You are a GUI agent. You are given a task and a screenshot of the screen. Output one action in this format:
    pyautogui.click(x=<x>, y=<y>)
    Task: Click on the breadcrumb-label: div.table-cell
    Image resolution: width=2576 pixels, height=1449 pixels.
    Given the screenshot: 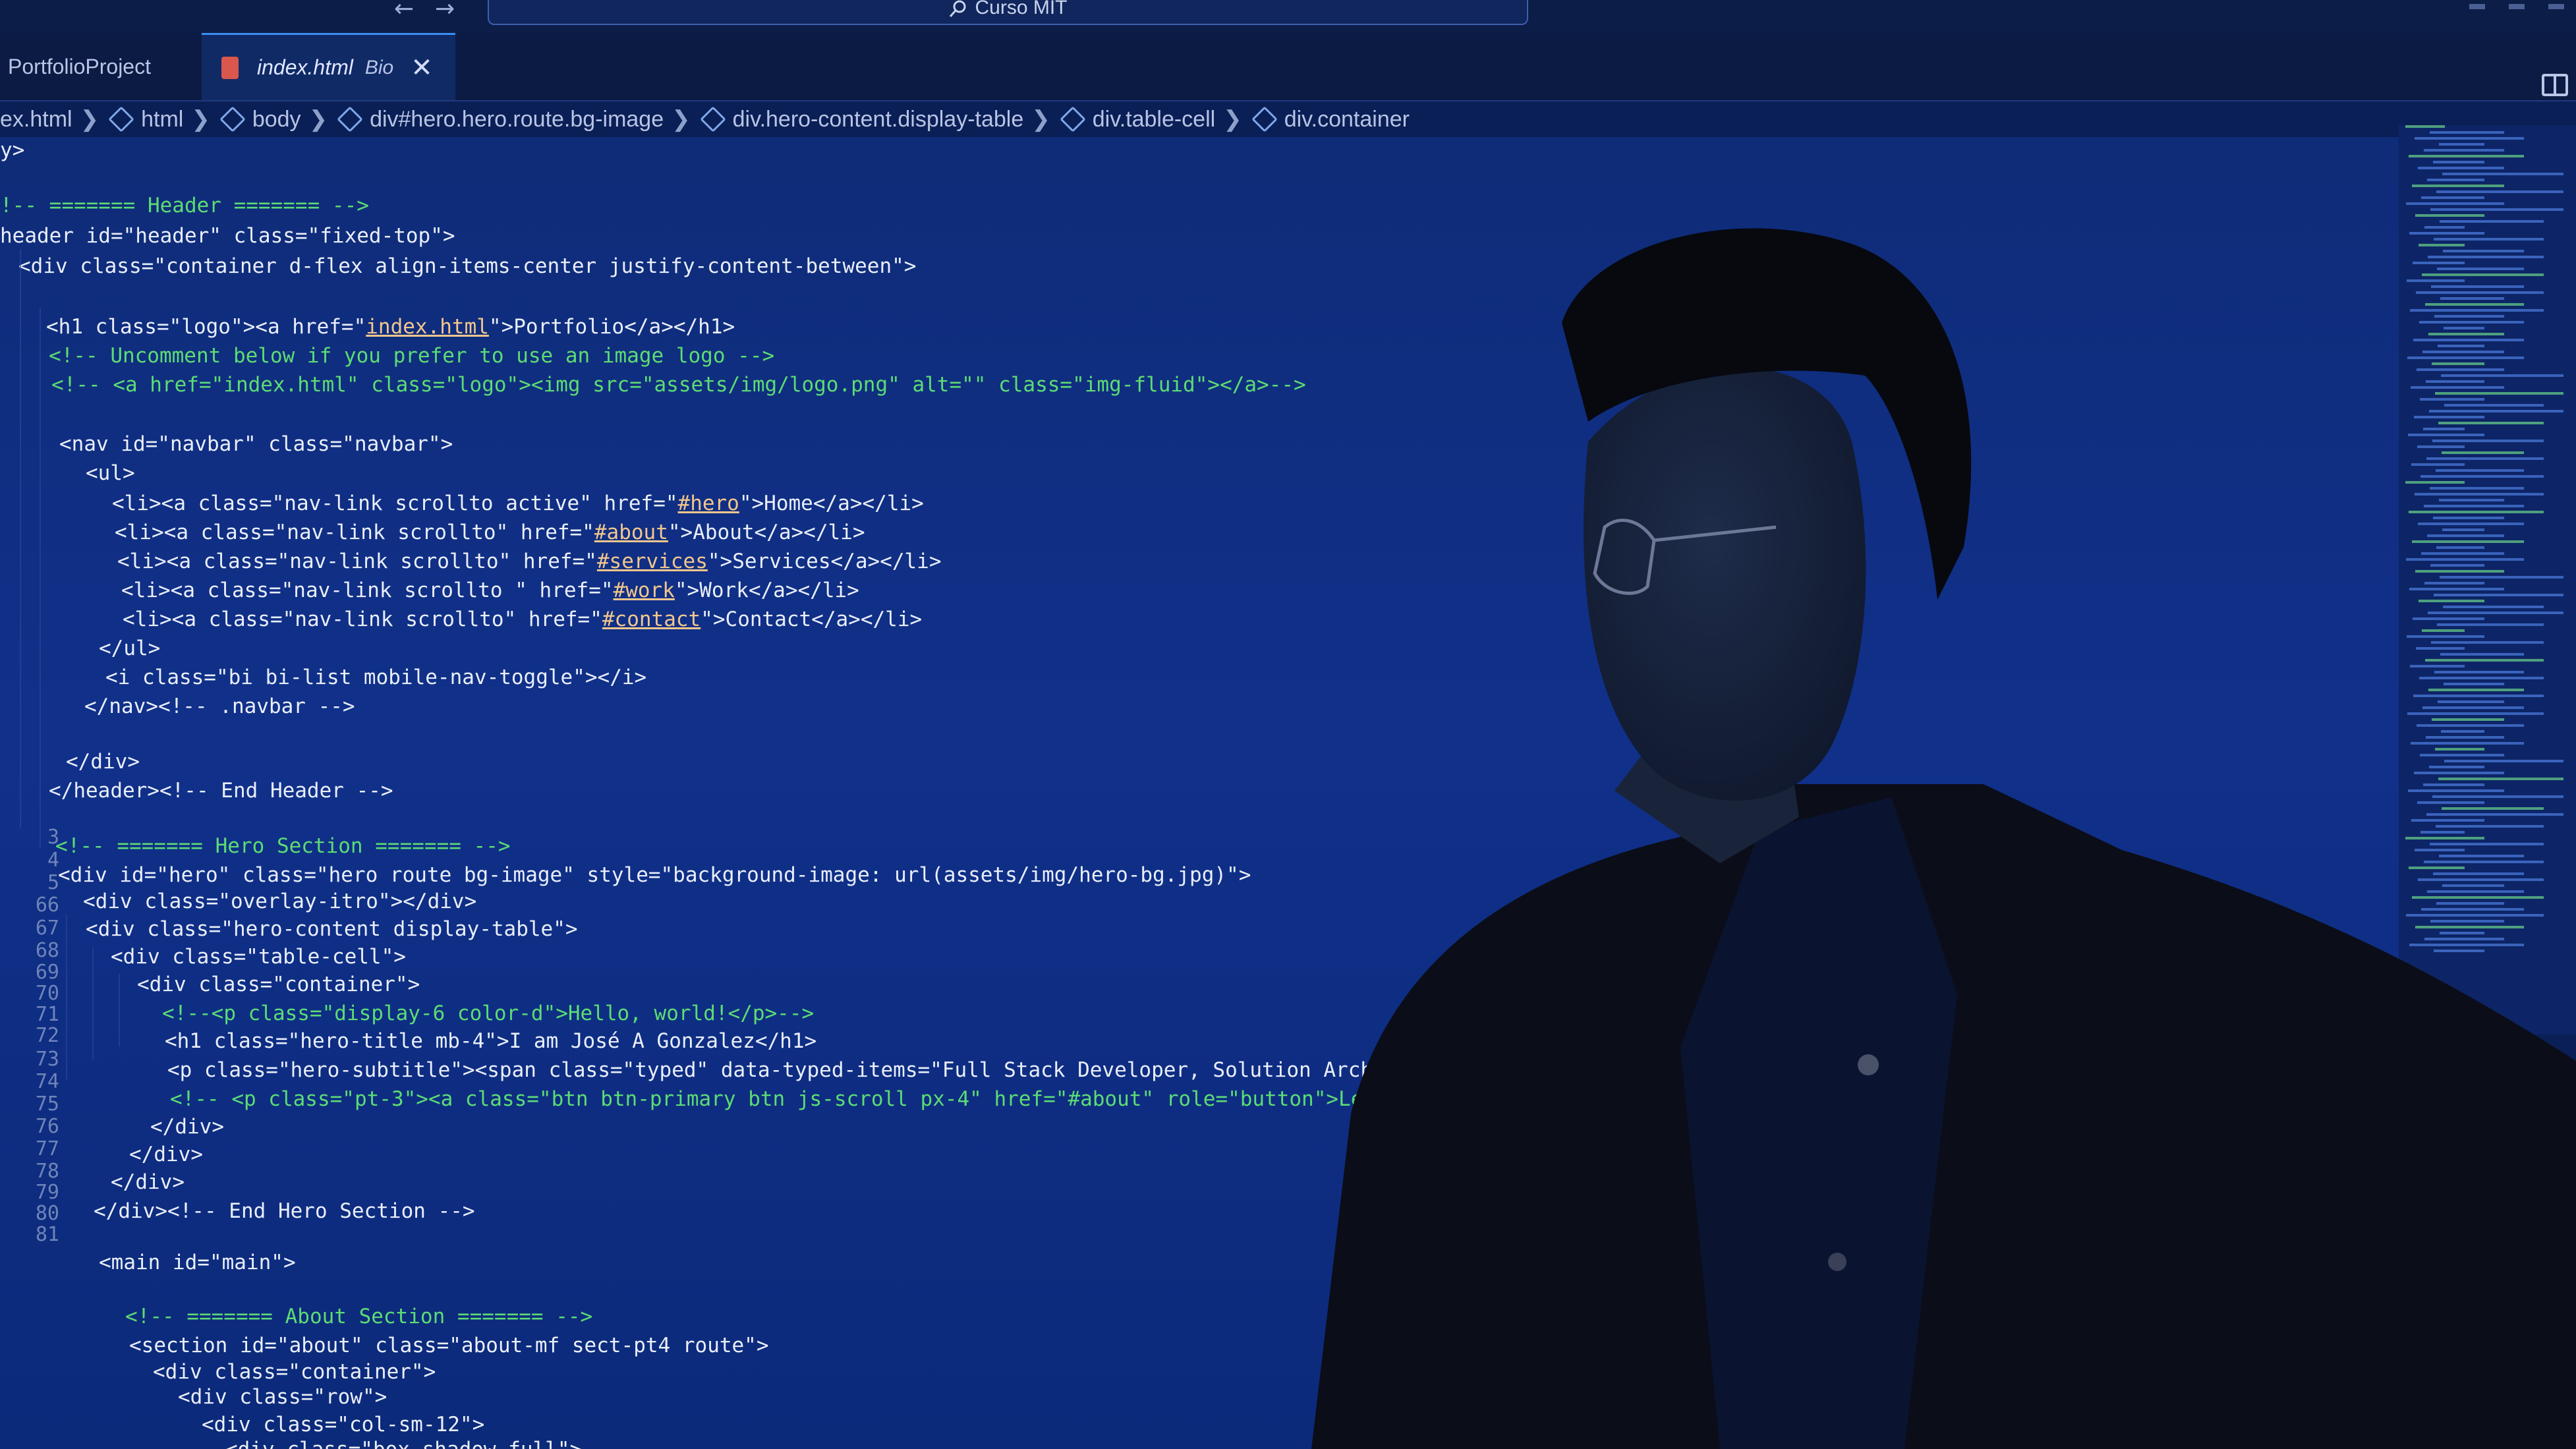 What is the action you would take?
    pyautogui.click(x=1154, y=119)
    